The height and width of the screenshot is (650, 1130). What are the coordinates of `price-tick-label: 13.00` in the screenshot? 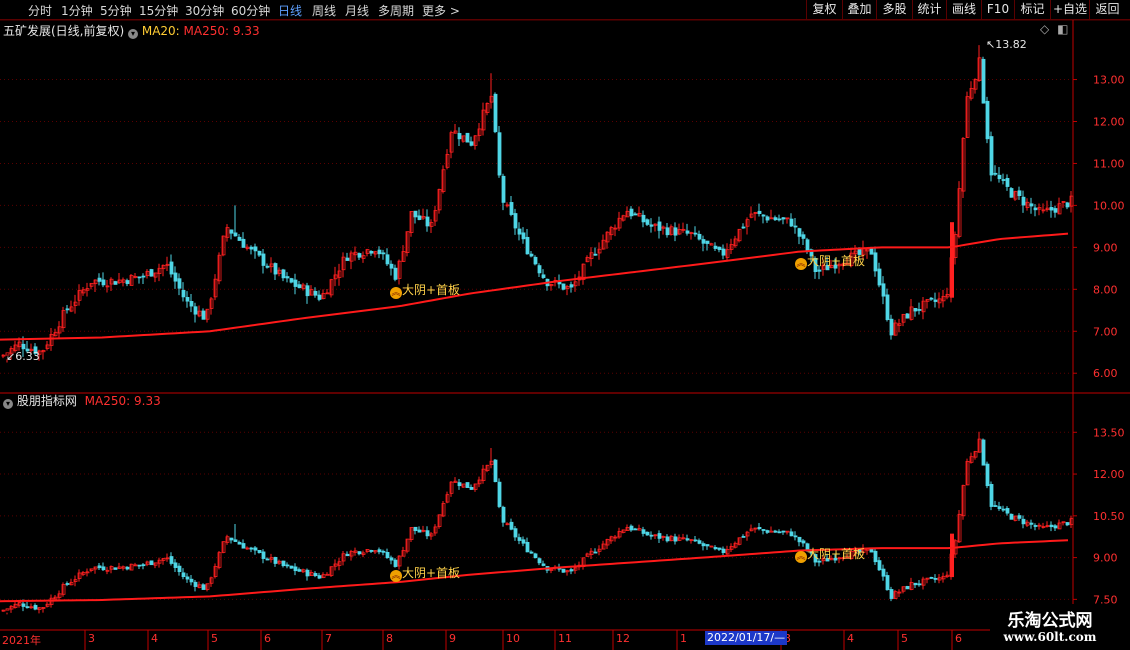 It's located at (1109, 80).